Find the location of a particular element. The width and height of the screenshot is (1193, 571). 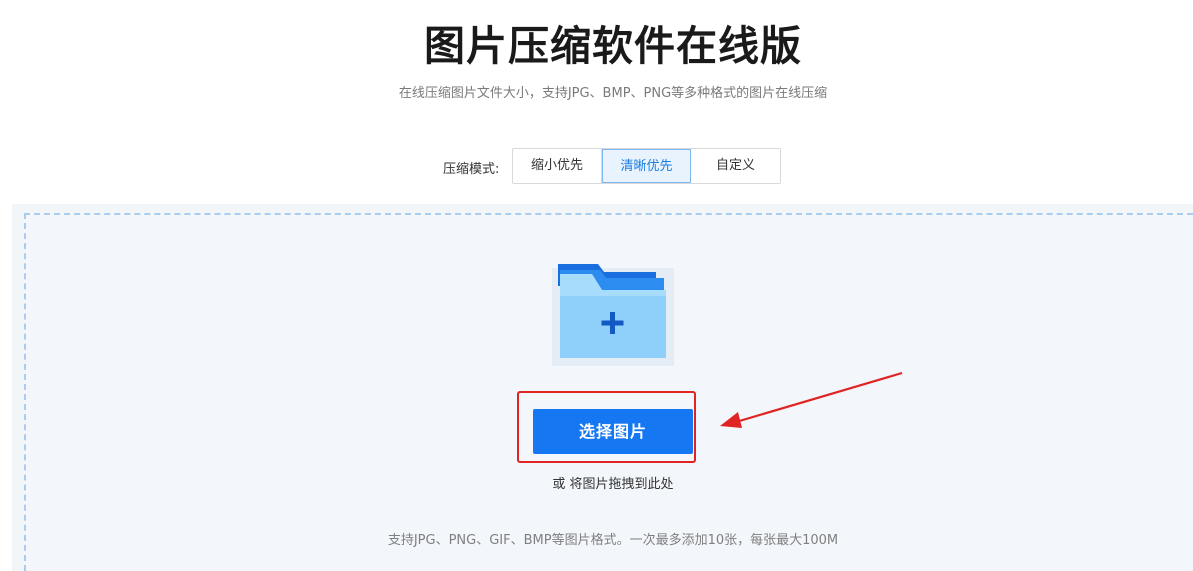

page-title: 图片压缩软件在线版 is located at coordinates (613, 46).